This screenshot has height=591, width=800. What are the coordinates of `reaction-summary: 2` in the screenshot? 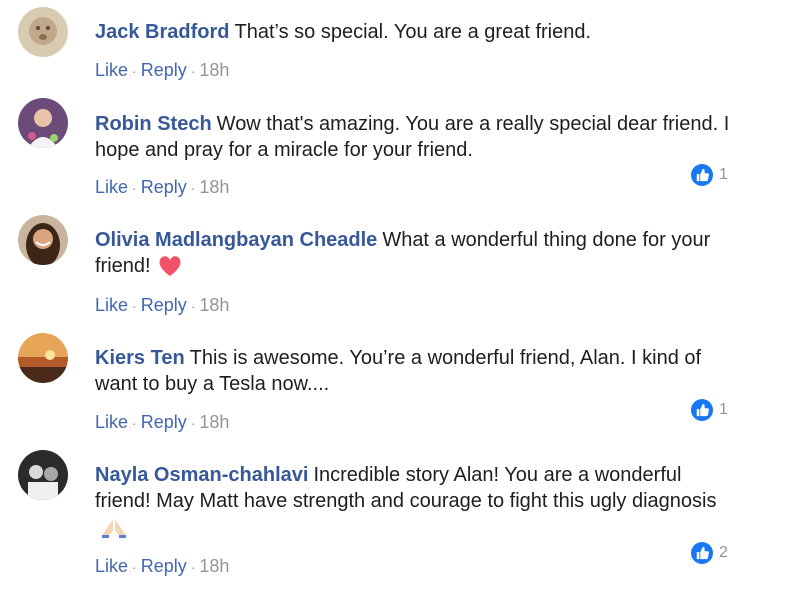 It's located at (709, 553).